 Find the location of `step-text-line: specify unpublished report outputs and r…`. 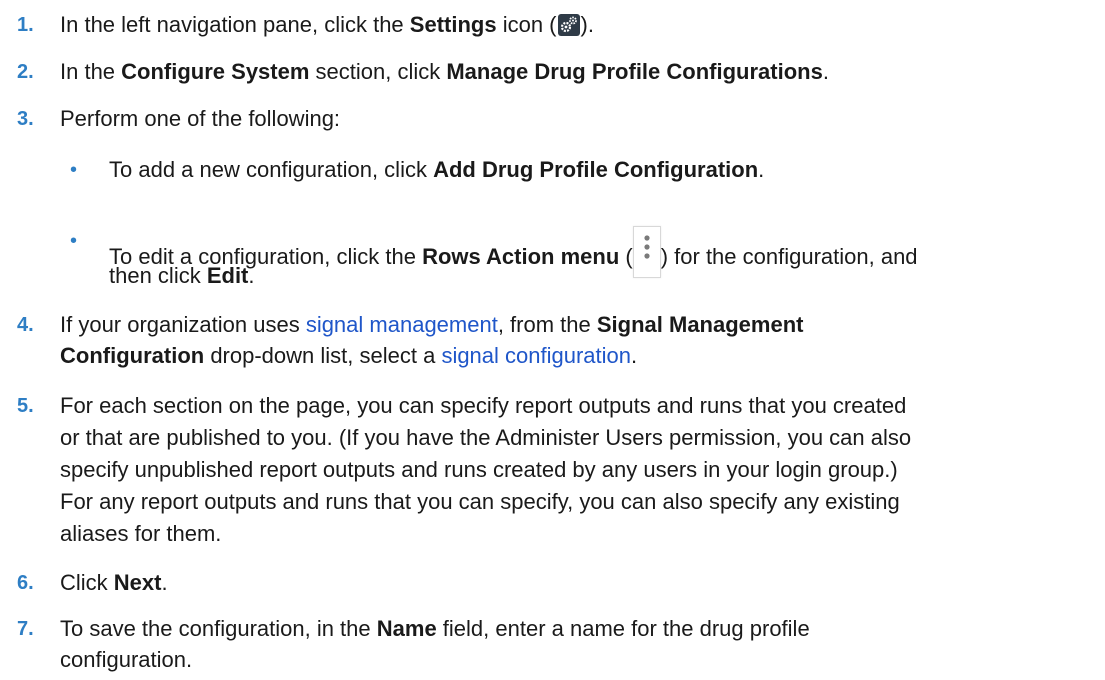

step-text-line: specify unpublished report outputs and r… is located at coordinates (479, 469).